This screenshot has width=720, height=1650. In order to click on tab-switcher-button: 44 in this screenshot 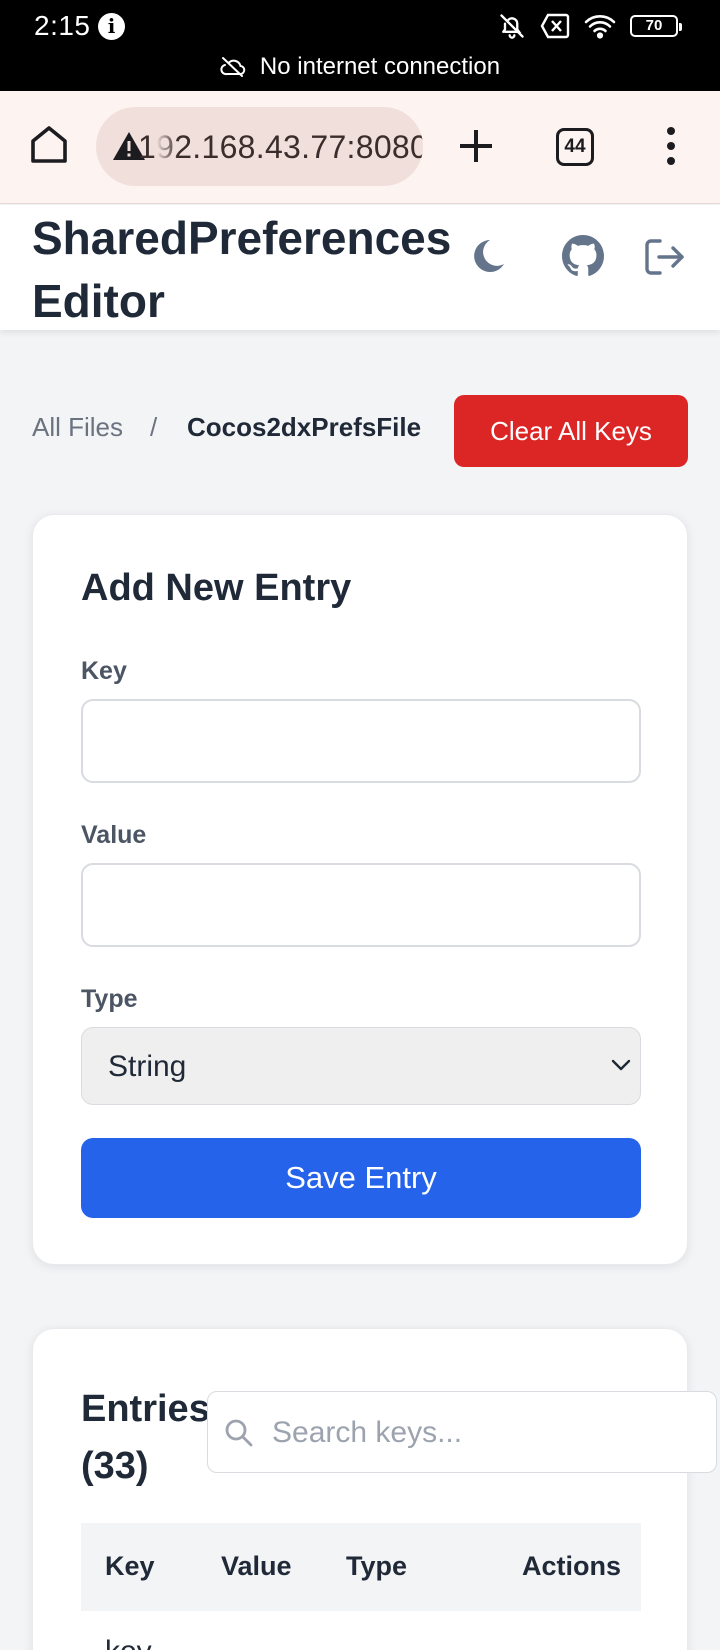, I will do `click(575, 147)`.